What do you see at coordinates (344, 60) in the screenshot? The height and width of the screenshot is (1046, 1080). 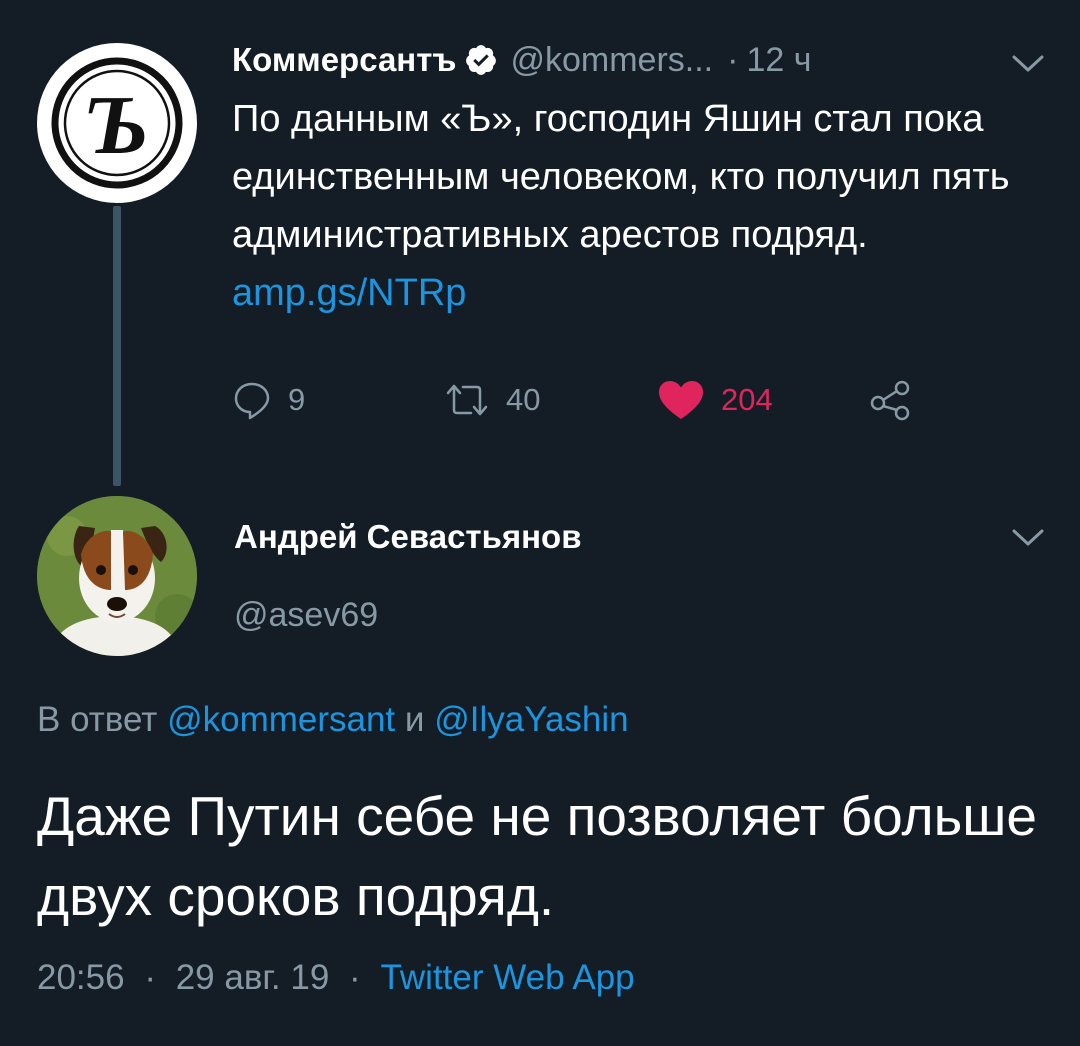 I see `parent-display-name: Коммерсантъ` at bounding box center [344, 60].